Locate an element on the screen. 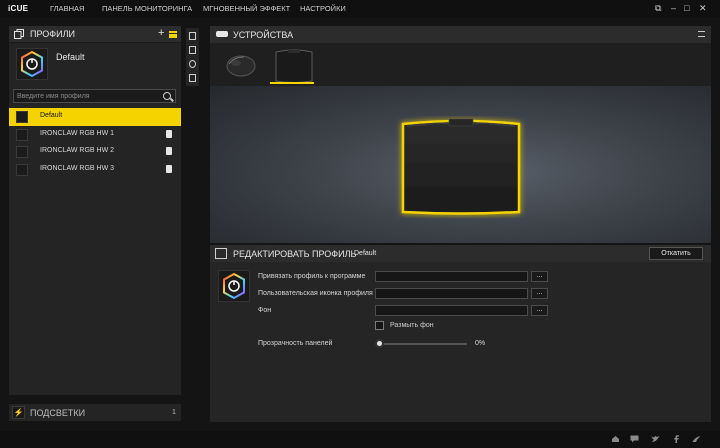  profile-item-label: IRONCLAW RGB HW 2 is located at coordinates (77, 150).